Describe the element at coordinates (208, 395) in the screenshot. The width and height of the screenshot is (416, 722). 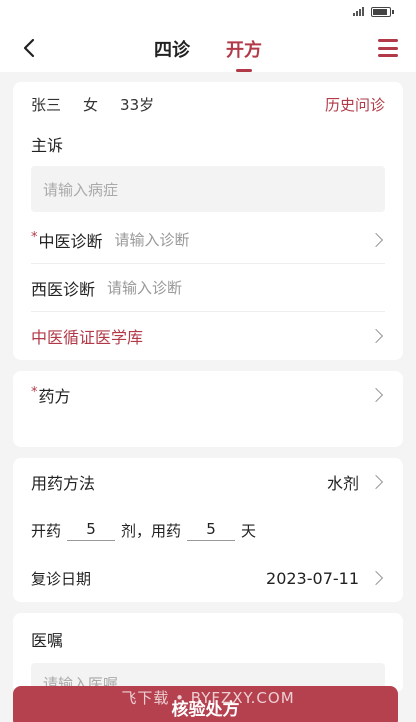
I see `prescription-row: * 药方` at that location.